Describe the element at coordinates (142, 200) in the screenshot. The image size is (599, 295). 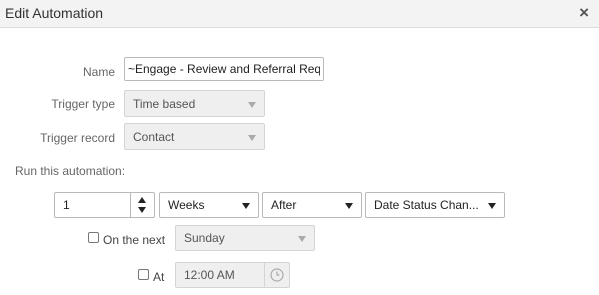
I see `chevron-up-icon` at that location.